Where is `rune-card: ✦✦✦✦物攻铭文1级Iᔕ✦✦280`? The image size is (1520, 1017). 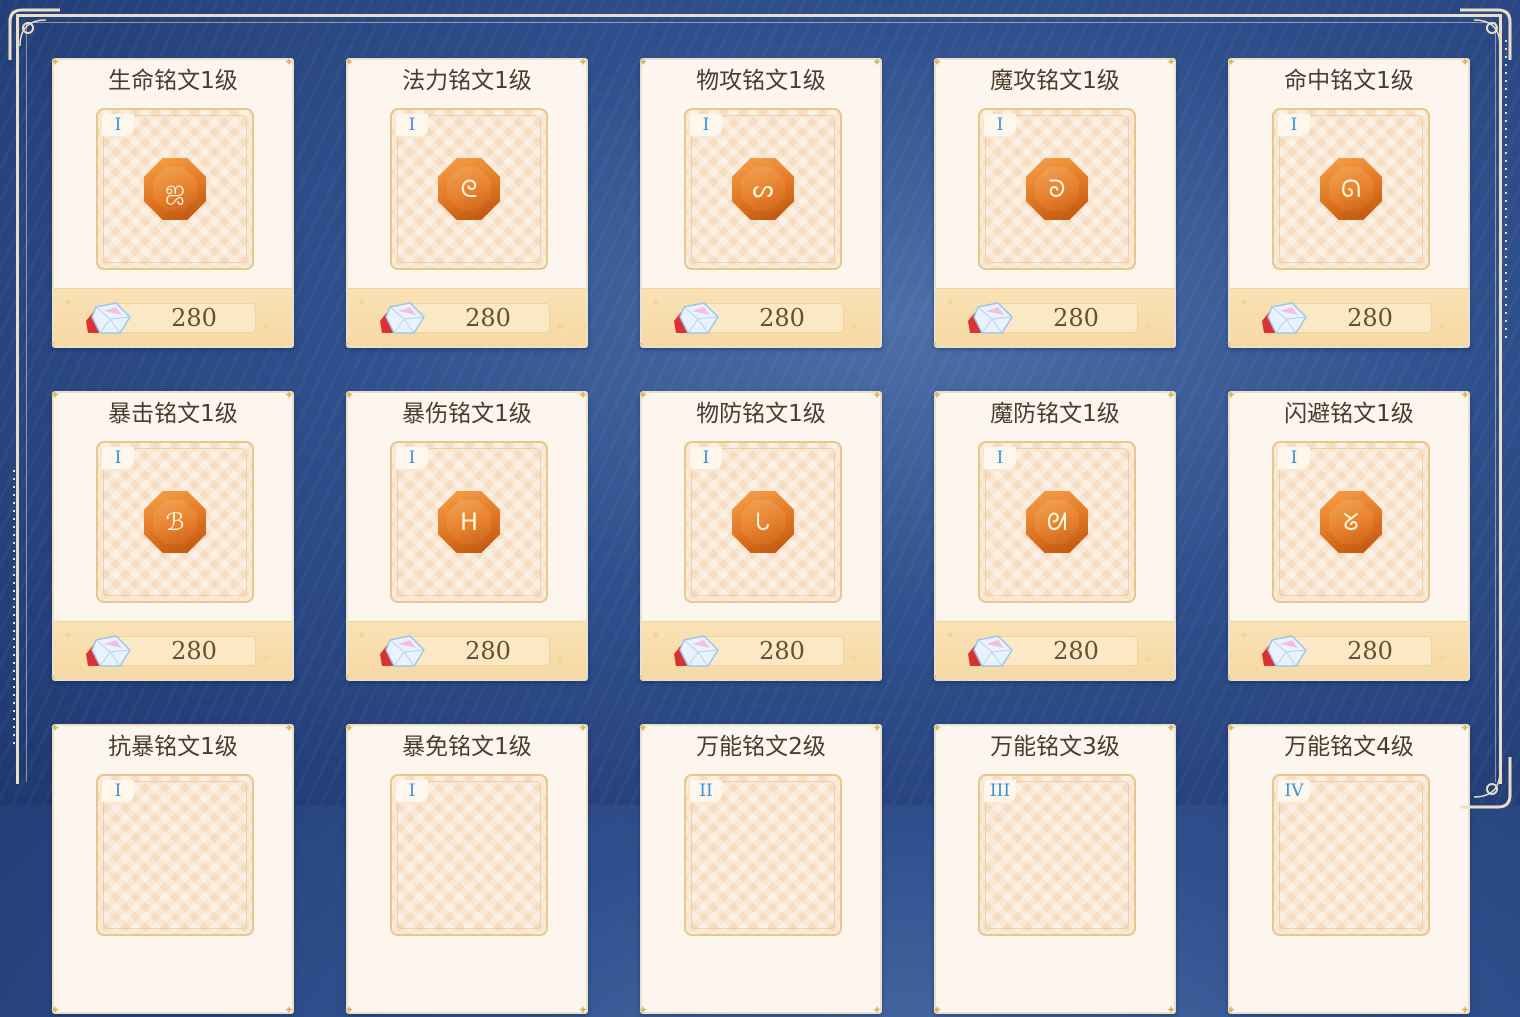 rune-card: ✦✦✦✦物攻铭文1级Iᔕ✦✦280 is located at coordinates (760, 203).